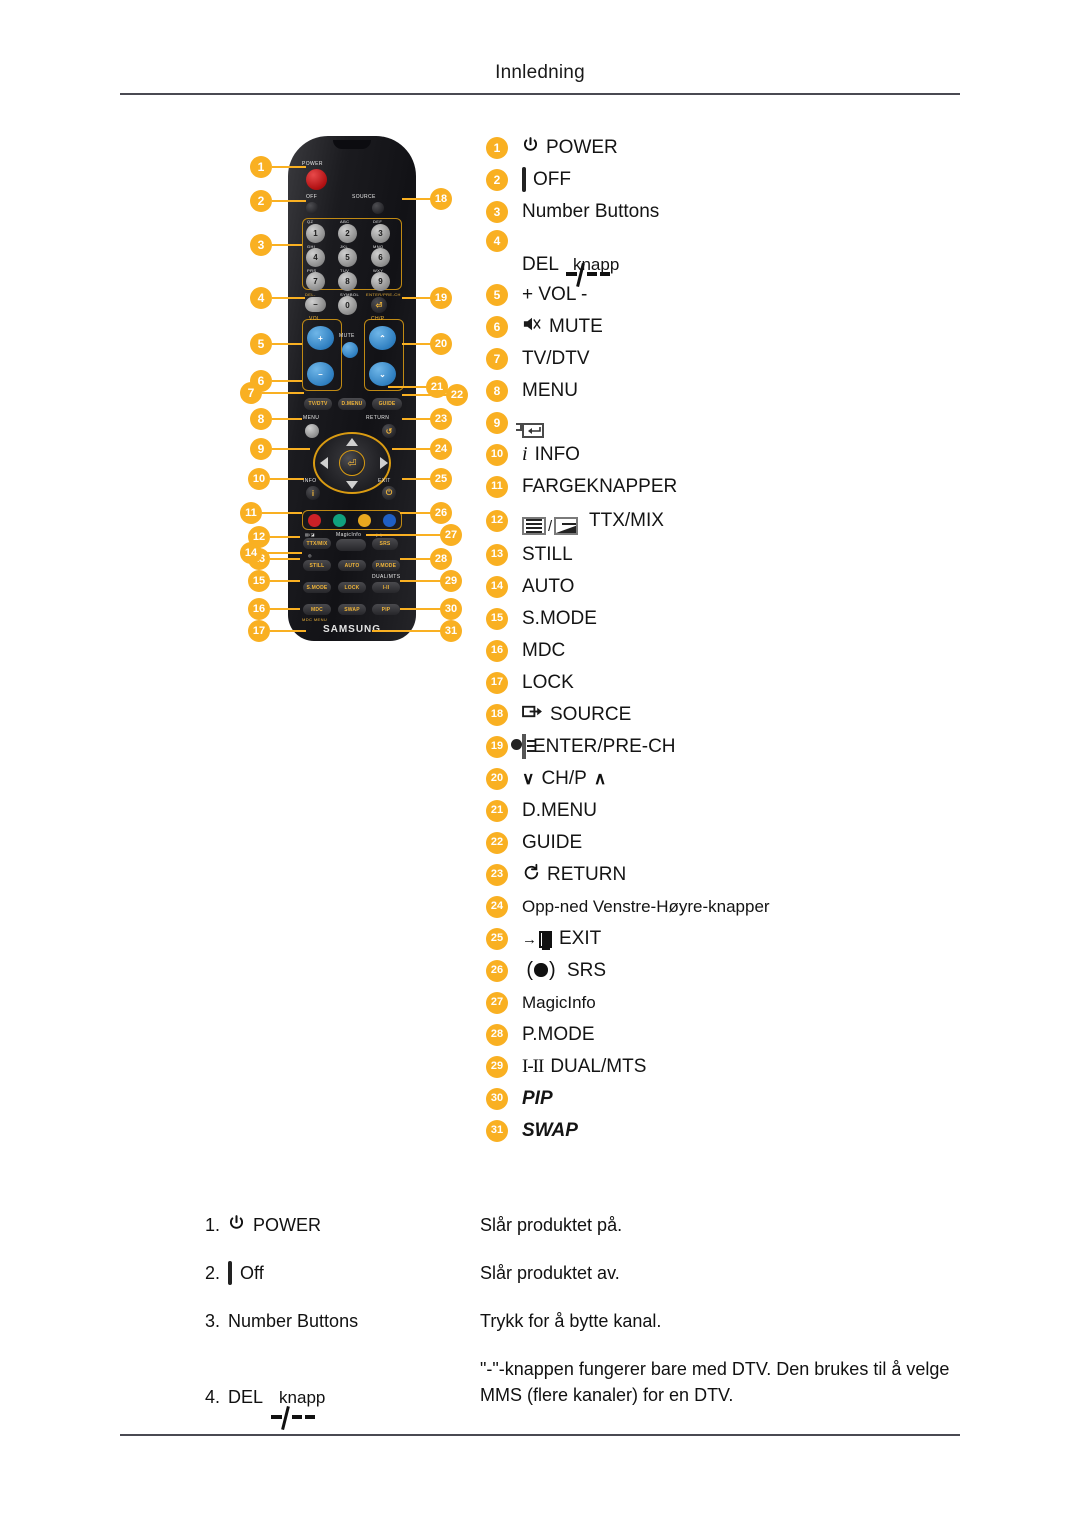 The height and width of the screenshot is (1527, 1080). I want to click on legend-label-4: DEL knapp, so click(570, 271).